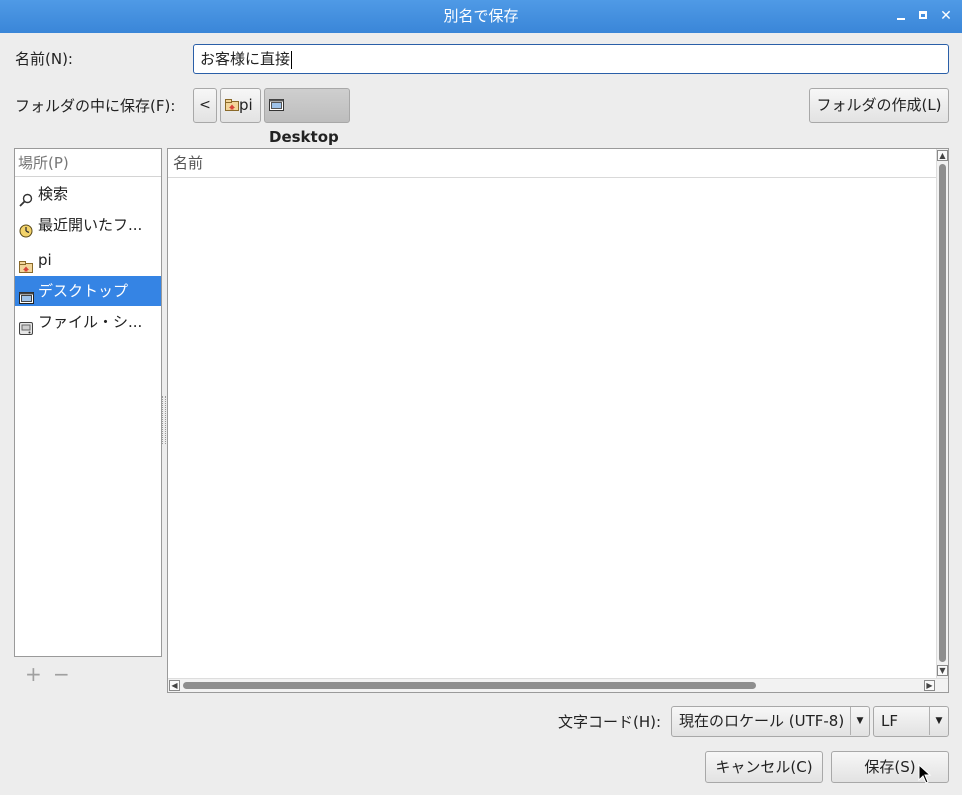  Describe the element at coordinates (610, 722) in the screenshot. I see `encoding-label: 文字コード(H):` at that location.